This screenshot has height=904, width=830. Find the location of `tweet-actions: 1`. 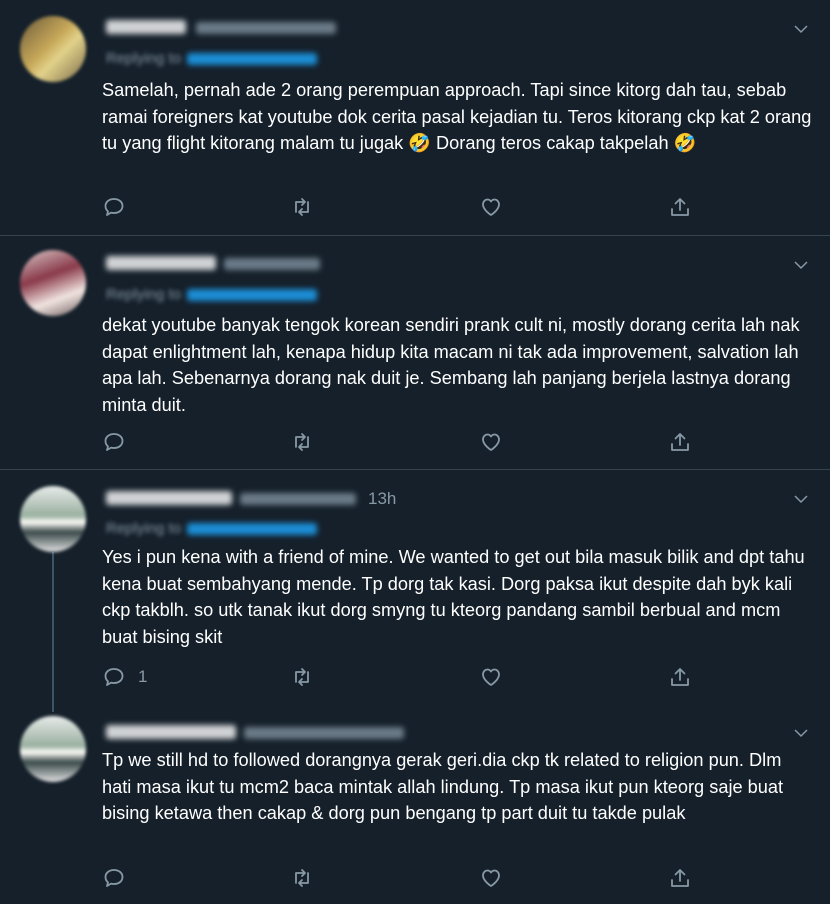

tweet-actions: 1 is located at coordinates (452, 678).